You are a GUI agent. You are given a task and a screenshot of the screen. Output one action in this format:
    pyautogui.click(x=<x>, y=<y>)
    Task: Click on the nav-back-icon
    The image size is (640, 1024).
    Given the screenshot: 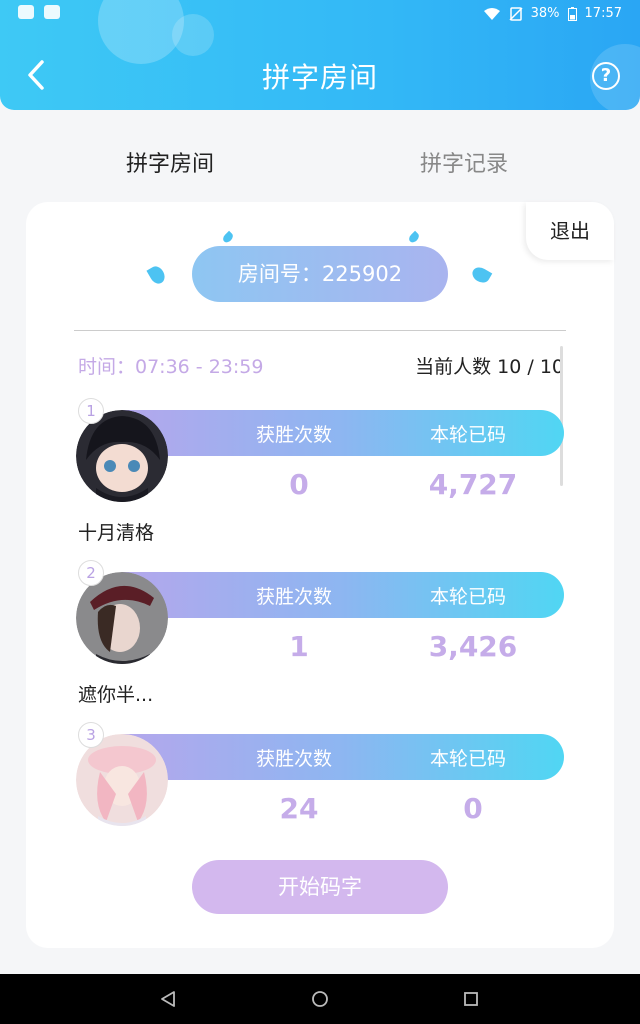 What is the action you would take?
    pyautogui.click(x=168, y=999)
    